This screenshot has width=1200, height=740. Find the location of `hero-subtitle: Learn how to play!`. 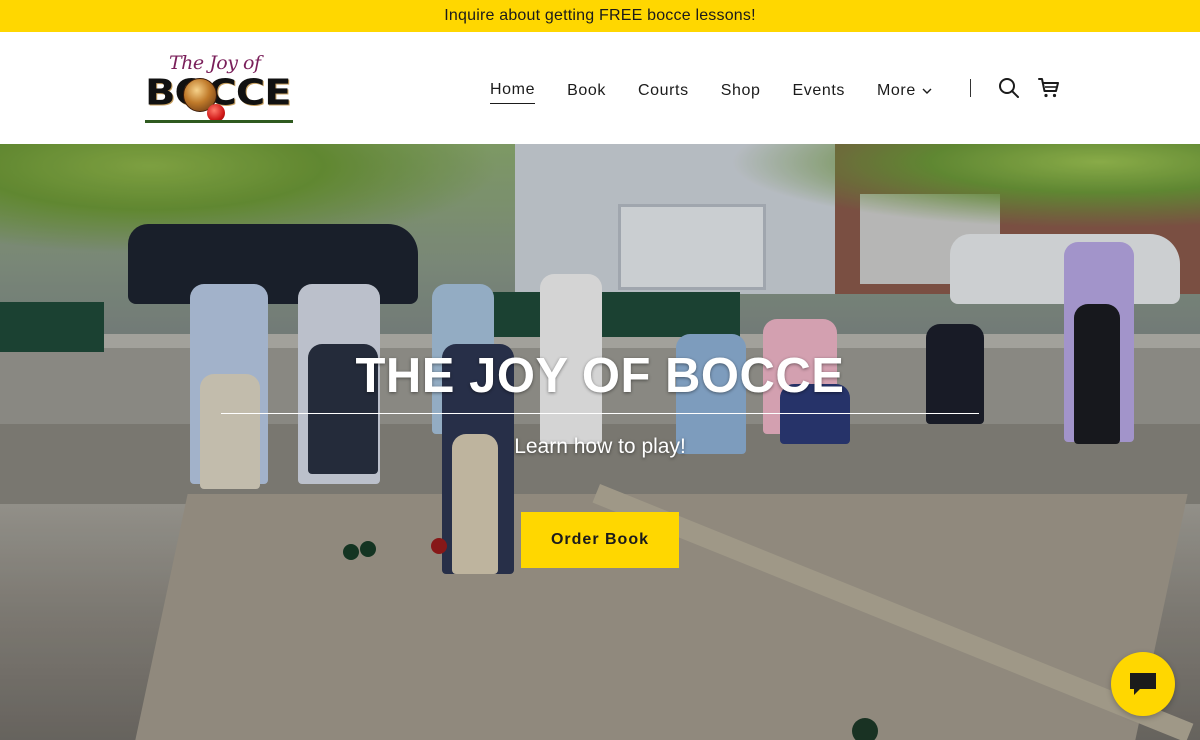

hero-subtitle: Learn how to play! is located at coordinates (600, 446).